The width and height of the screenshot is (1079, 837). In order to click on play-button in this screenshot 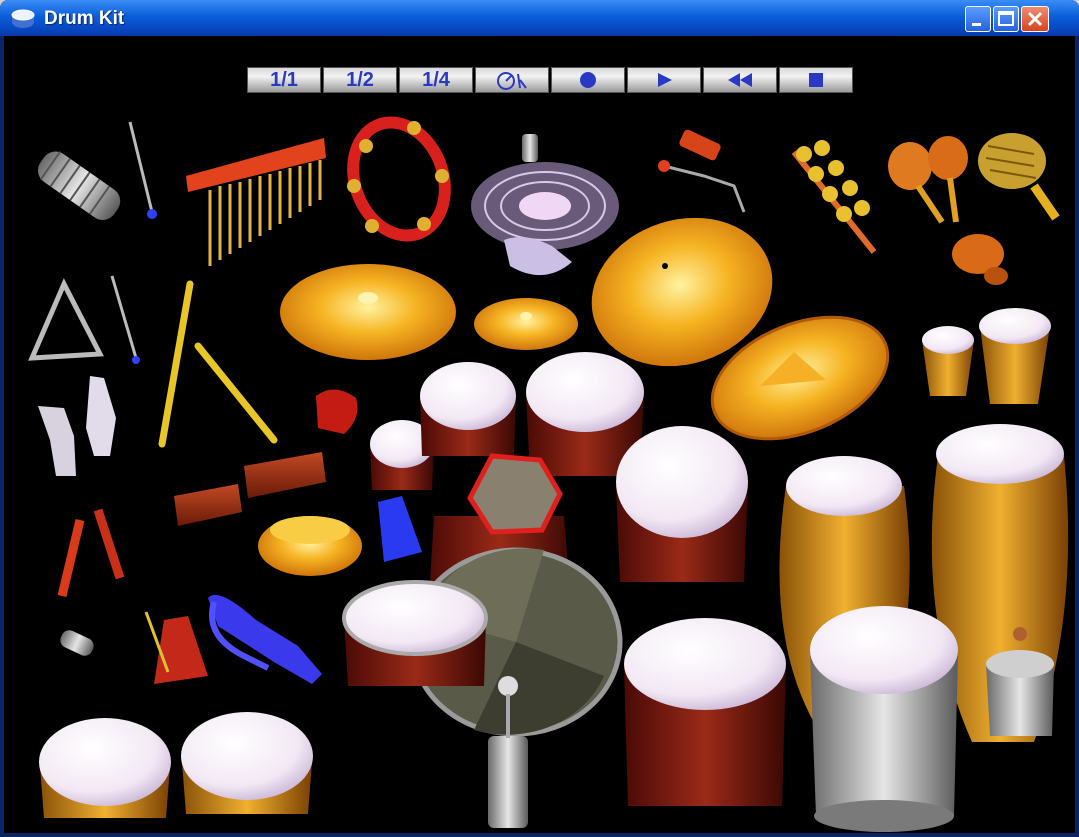, I will do `click(664, 80)`.